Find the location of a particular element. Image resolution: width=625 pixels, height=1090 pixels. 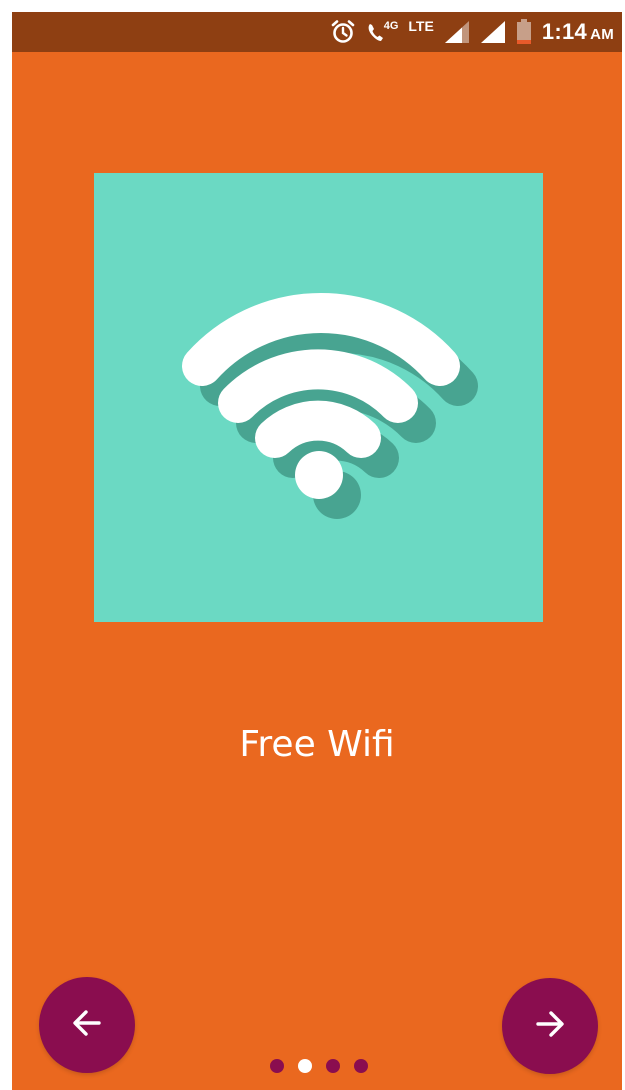

alarm-icon is located at coordinates (343, 32).